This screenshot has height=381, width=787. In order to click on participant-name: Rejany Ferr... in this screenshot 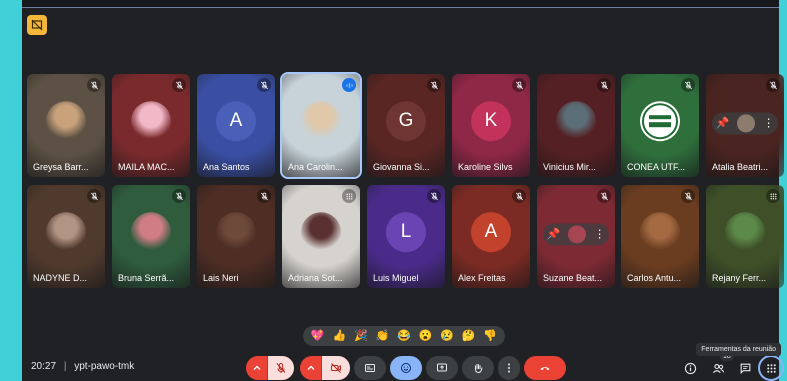, I will do `click(739, 278)`.